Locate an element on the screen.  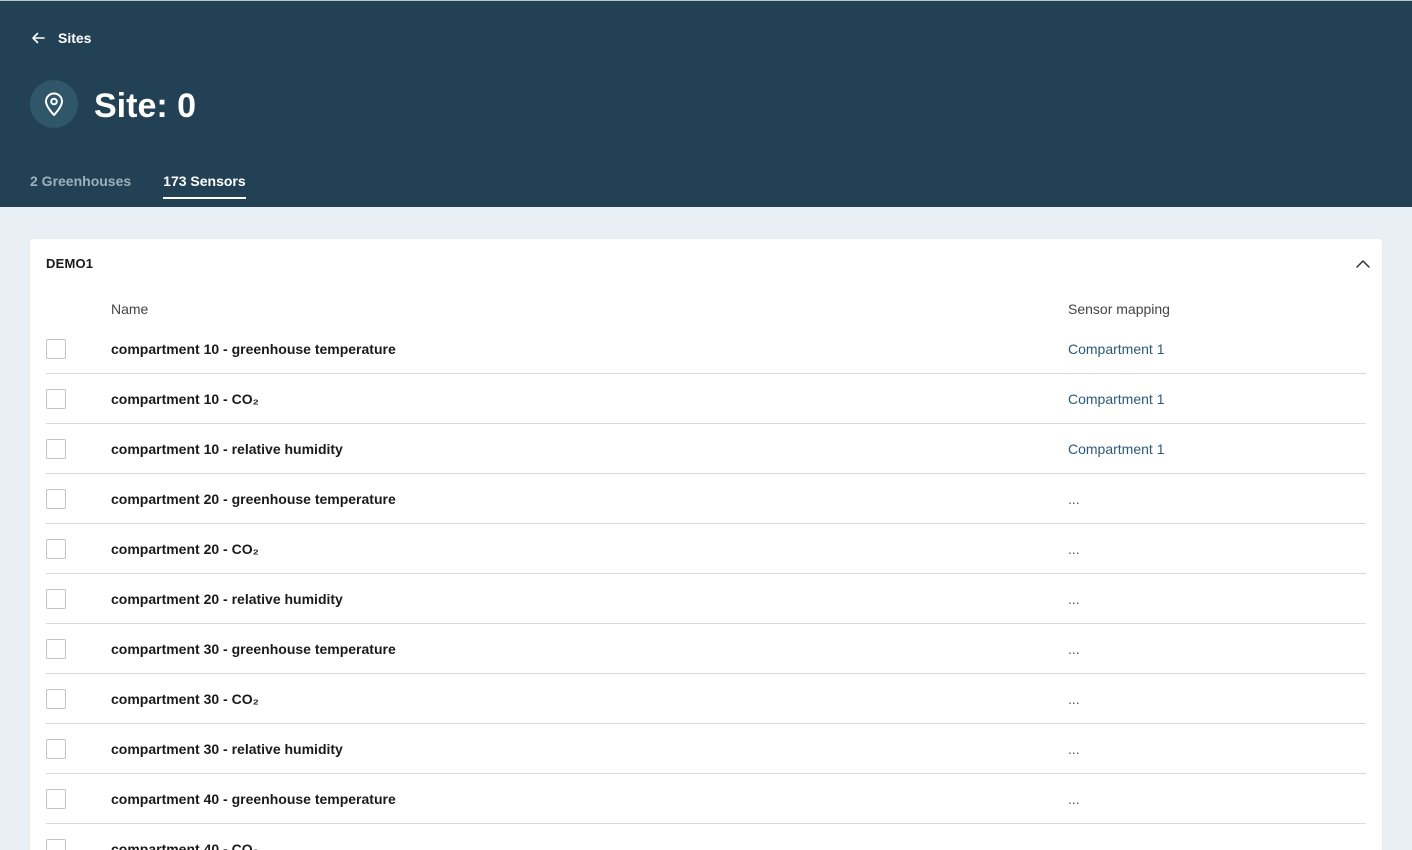
map-pin-icon is located at coordinates (54, 104).